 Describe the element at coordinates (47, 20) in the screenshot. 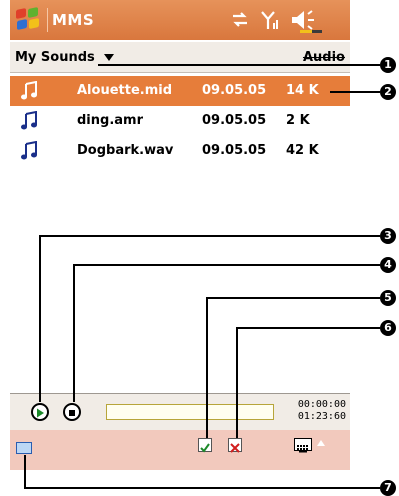

I see `title-separator` at that location.